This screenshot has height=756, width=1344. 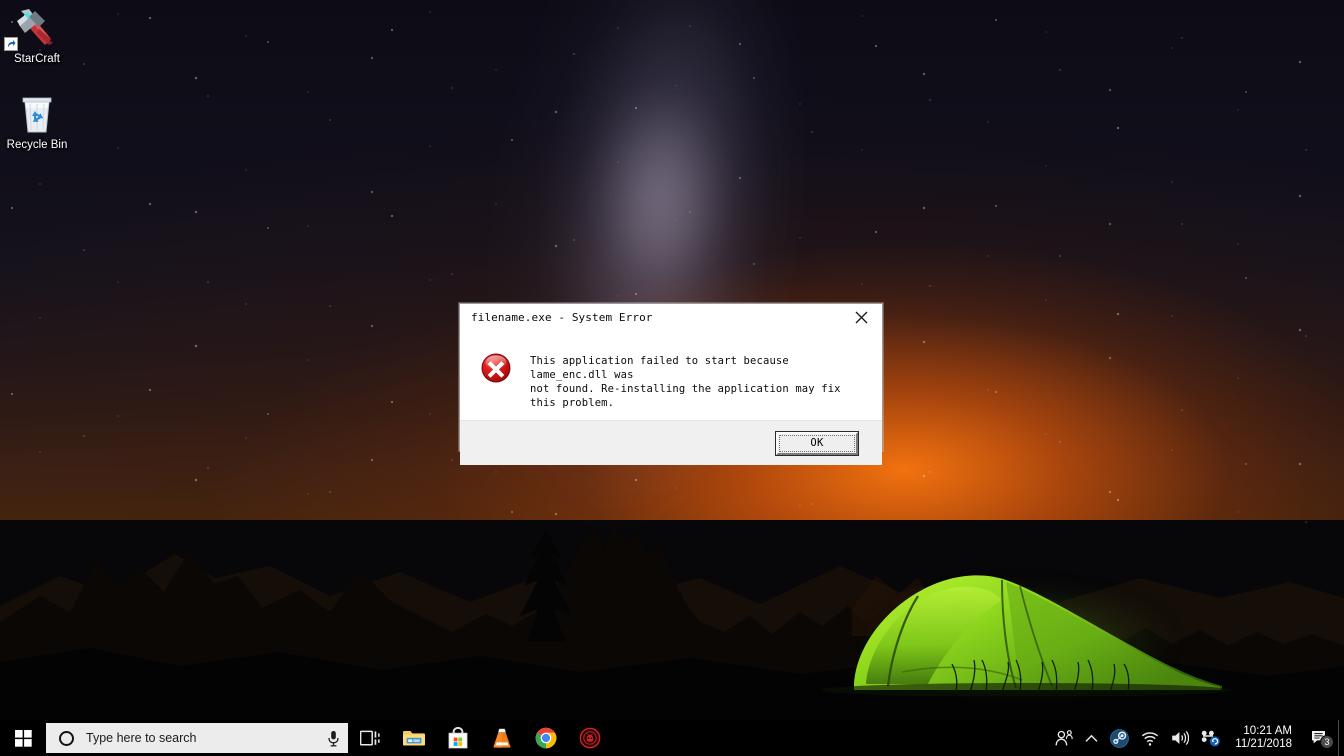 I want to click on taskbar-button-vlc-media-player, so click(x=502, y=738).